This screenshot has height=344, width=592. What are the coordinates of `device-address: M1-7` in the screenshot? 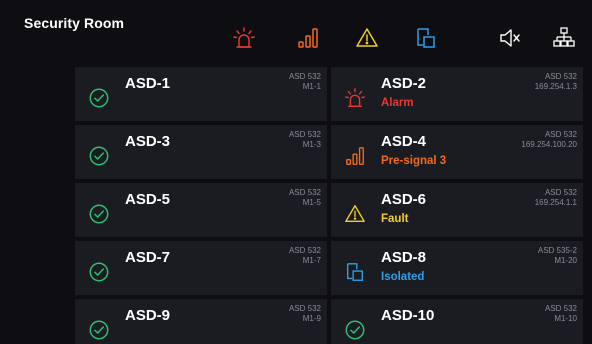 It's located at (311, 260).